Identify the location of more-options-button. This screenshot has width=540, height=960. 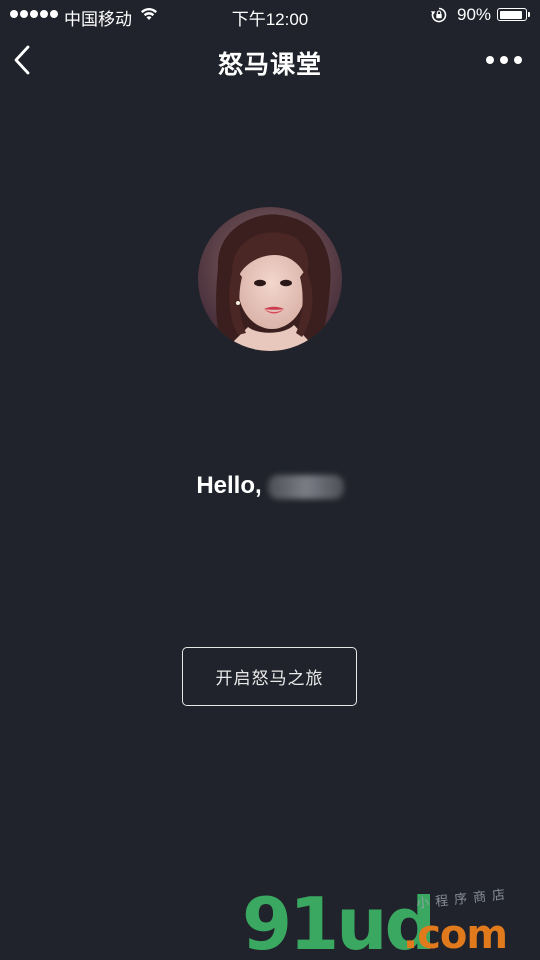
(504, 60).